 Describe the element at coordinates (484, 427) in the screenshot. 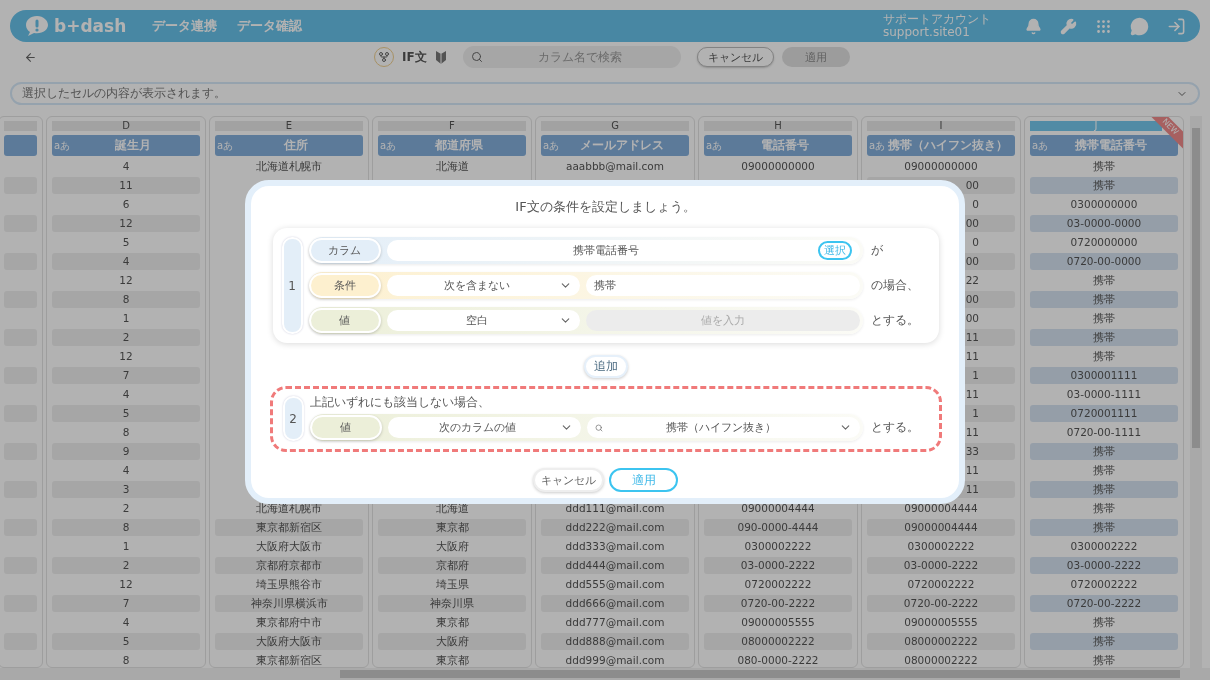

I see `select-field: 次のカラムの値` at that location.